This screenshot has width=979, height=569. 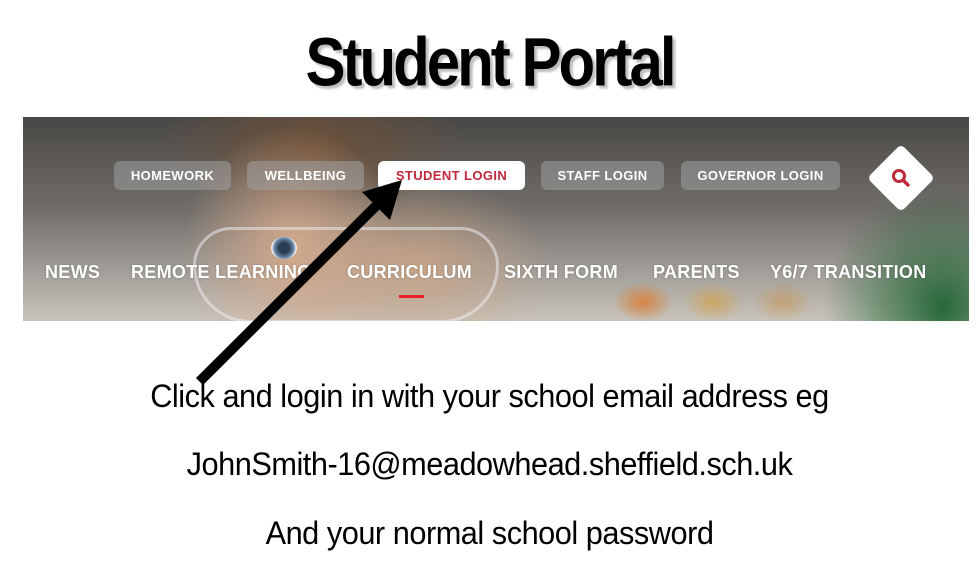 I want to click on nav-remote-learning: REMOTE LEARNING, so click(x=221, y=272).